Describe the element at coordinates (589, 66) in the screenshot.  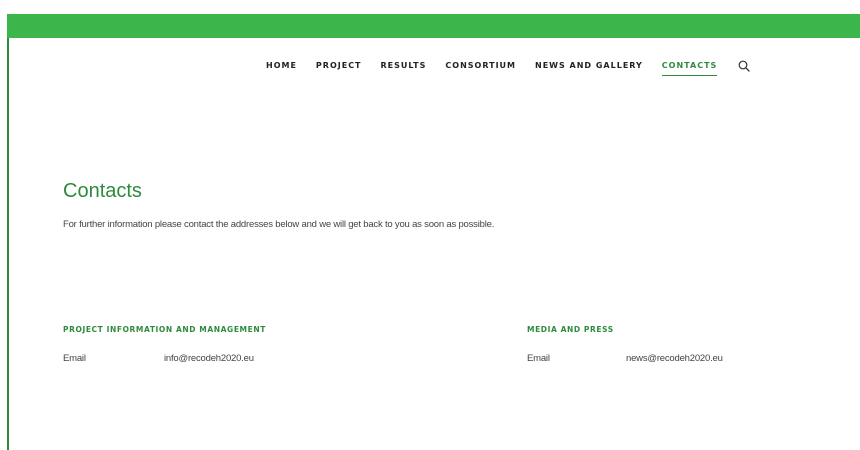
I see `nav-item-news-and-gallery: NEWS AND GALLERY` at that location.